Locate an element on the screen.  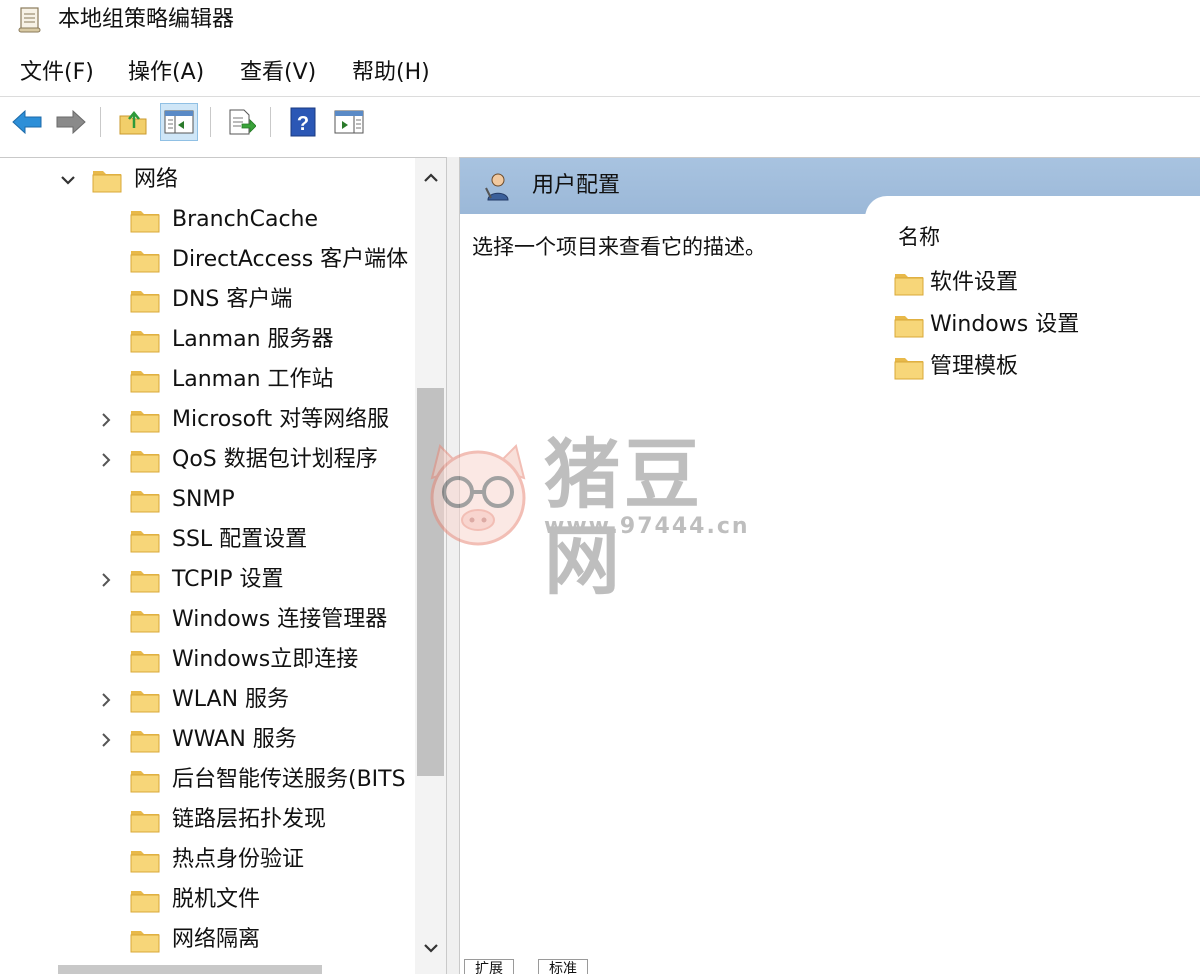
tree-item: Lanman 服务器 is located at coordinates (207, 340).